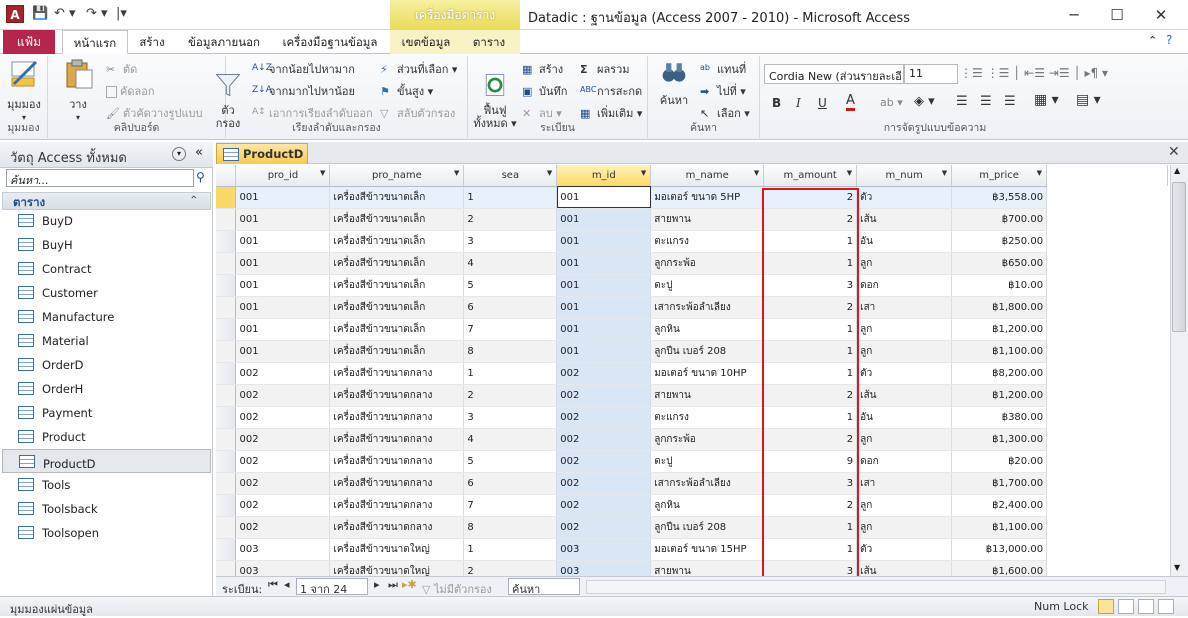 This screenshot has height=618, width=1188. I want to click on cell-sea: 4, so click(510, 263).